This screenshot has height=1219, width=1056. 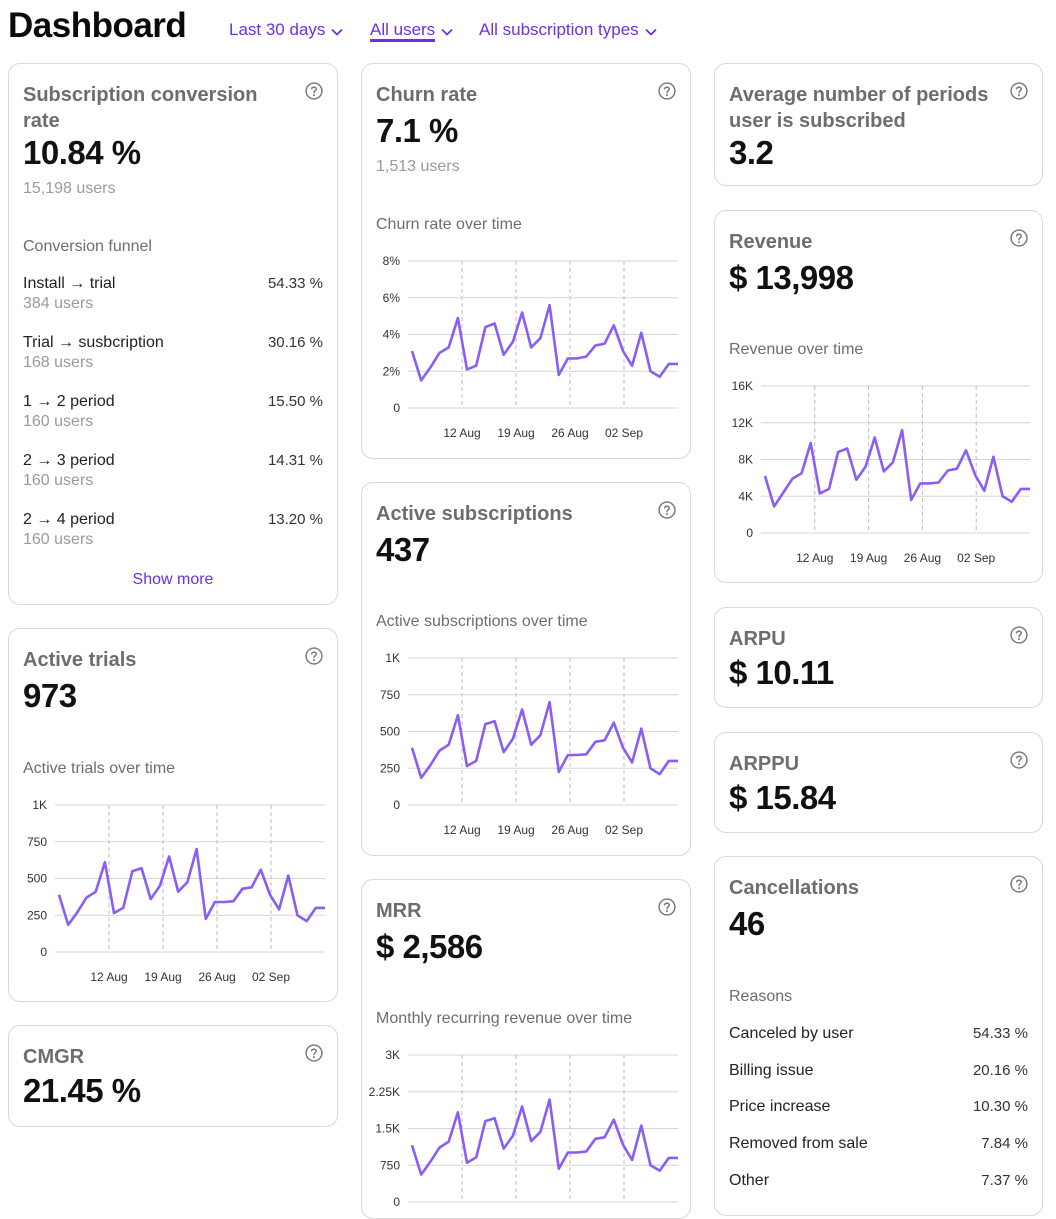 What do you see at coordinates (173, 471) in the screenshot?
I see `funnel-row: 2 → 3 period 14.31 % 160 users` at bounding box center [173, 471].